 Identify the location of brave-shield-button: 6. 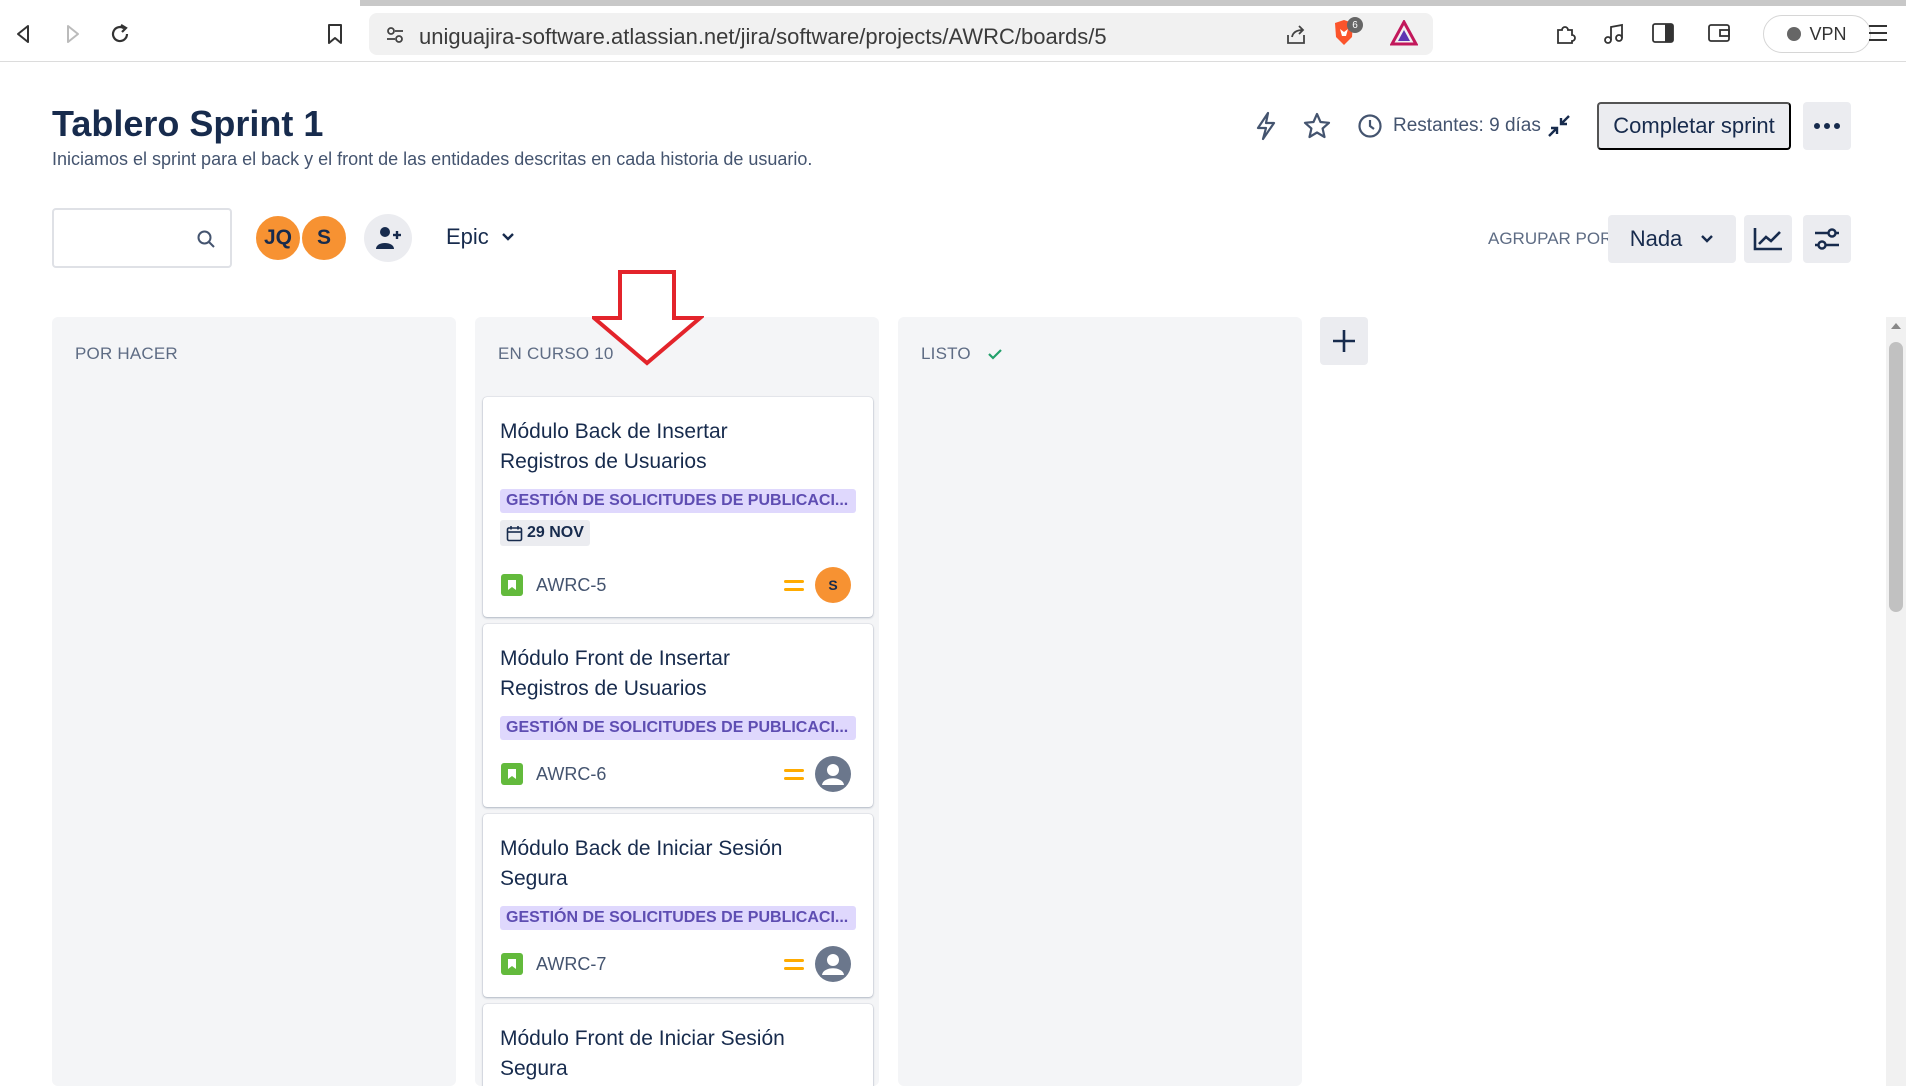
(1347, 33).